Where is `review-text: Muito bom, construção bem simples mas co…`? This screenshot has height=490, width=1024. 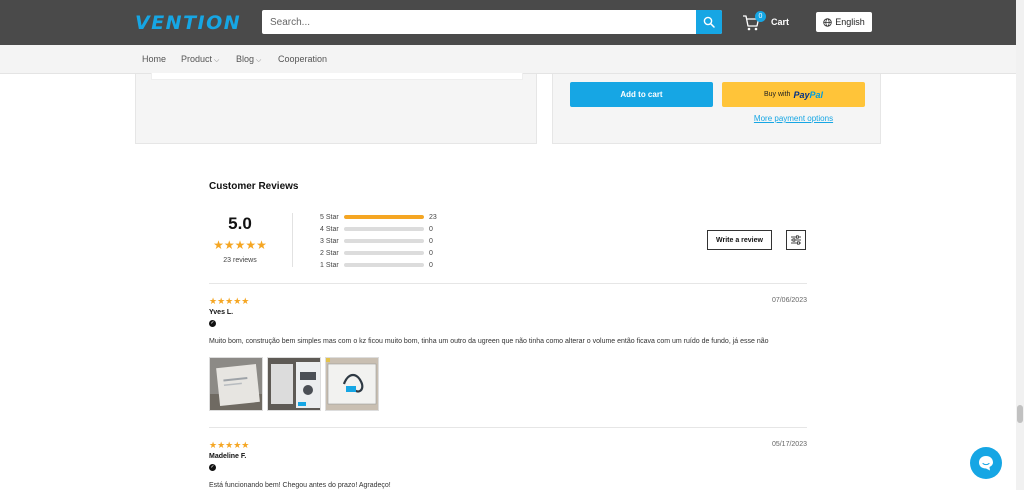
review-text: Muito bom, construção bem simples mas co… is located at coordinates (489, 341).